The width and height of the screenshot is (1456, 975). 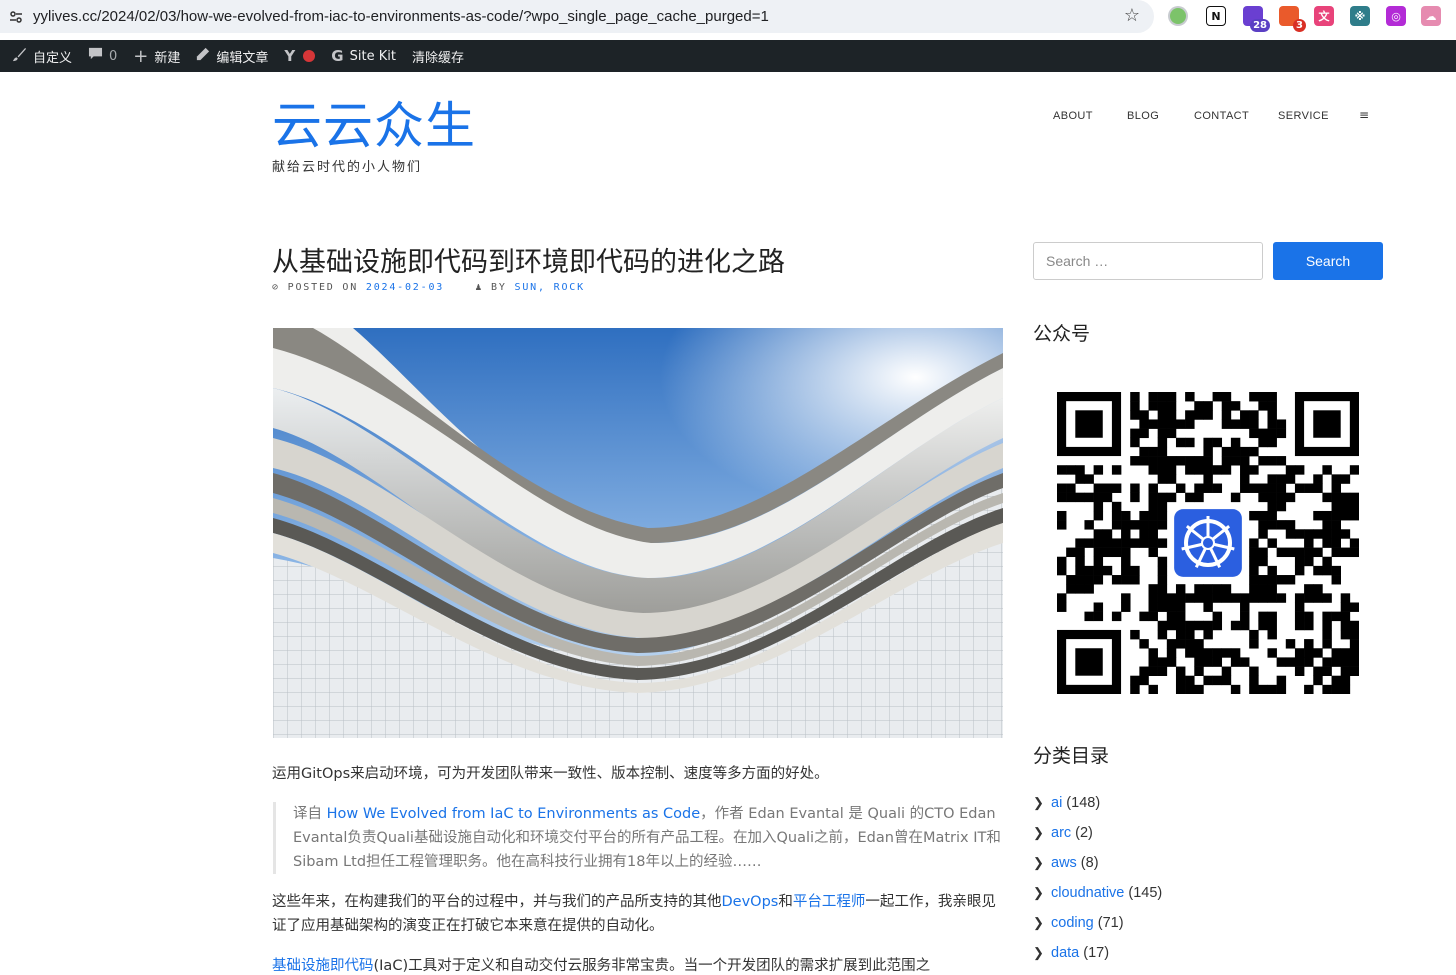 I want to click on wp-admin-bar: 自定义 0 + 新建 编辑文章 Y G Site Kit 清除缓存, so click(x=728, y=56).